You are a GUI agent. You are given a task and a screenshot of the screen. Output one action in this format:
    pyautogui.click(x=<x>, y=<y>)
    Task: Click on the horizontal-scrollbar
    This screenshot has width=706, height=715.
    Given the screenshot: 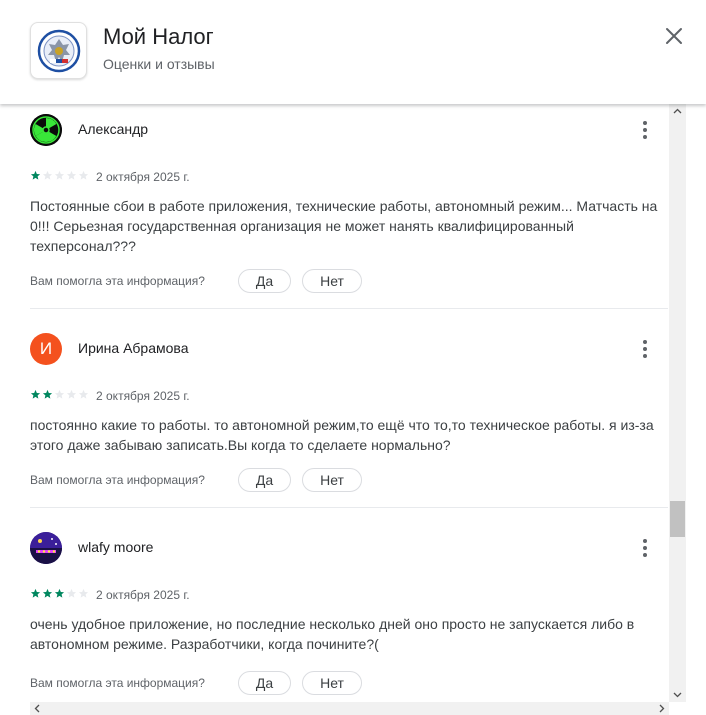 What is the action you would take?
    pyautogui.click(x=349, y=708)
    